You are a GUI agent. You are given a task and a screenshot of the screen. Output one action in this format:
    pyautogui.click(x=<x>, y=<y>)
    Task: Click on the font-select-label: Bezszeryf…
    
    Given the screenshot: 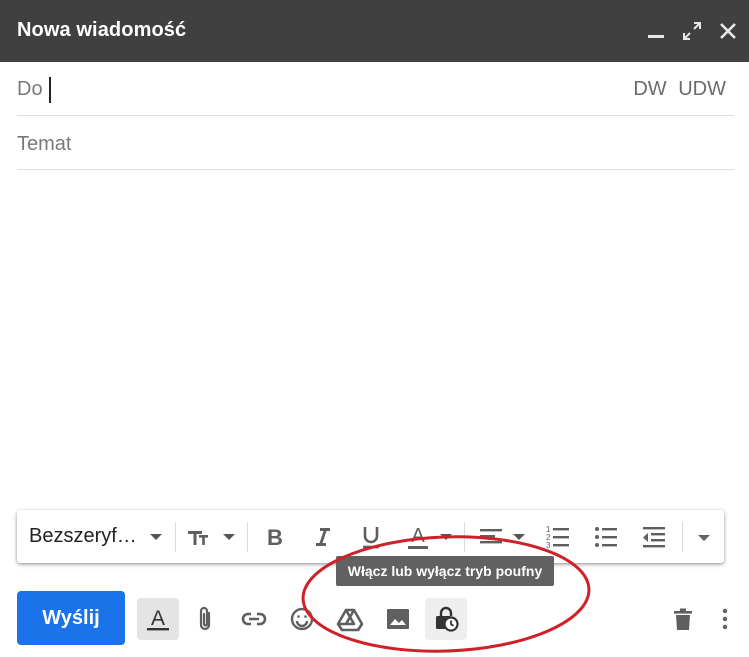 What is the action you would take?
    pyautogui.click(x=83, y=536)
    